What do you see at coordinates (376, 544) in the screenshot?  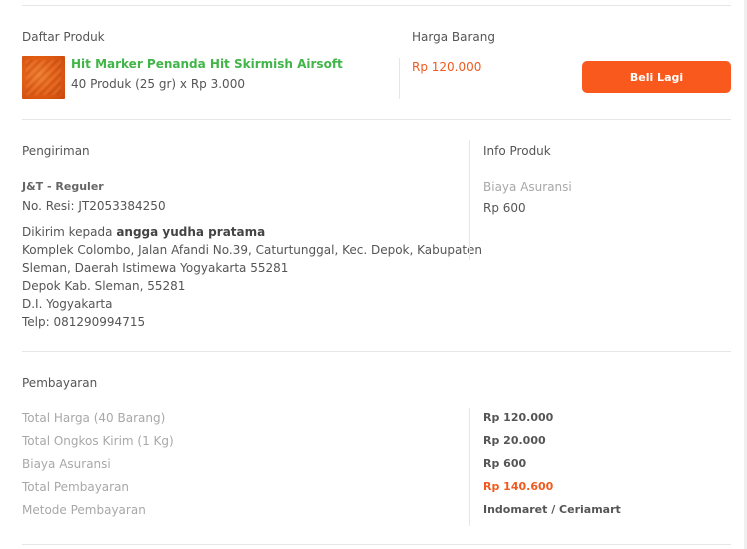 I see `bottom-divider` at bounding box center [376, 544].